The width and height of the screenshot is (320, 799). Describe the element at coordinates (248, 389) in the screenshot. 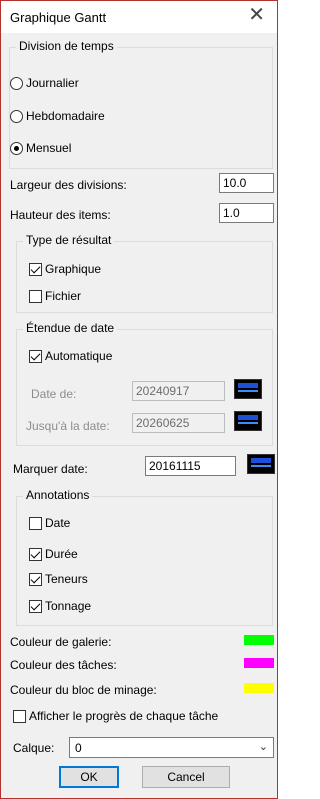

I see `date-from-calendar-icon` at that location.